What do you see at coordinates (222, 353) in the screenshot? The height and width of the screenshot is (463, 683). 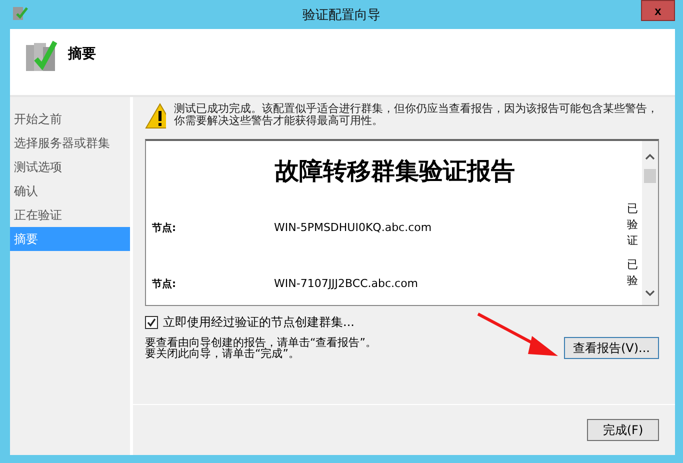 I see `hint-text: 要关闭此向导，请单击“完成”。` at bounding box center [222, 353].